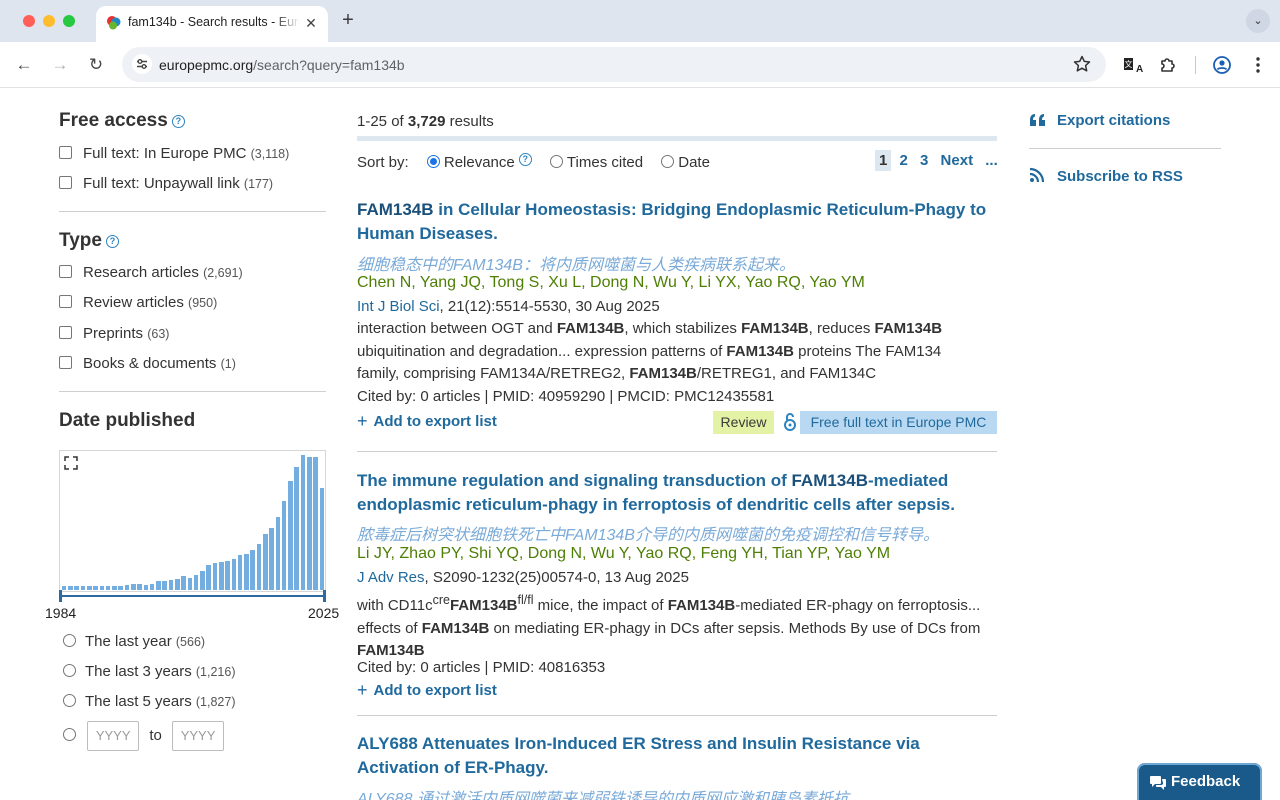 The width and height of the screenshot is (1280, 800). I want to click on results-count: 1-25 of 3,729 results, so click(425, 121).